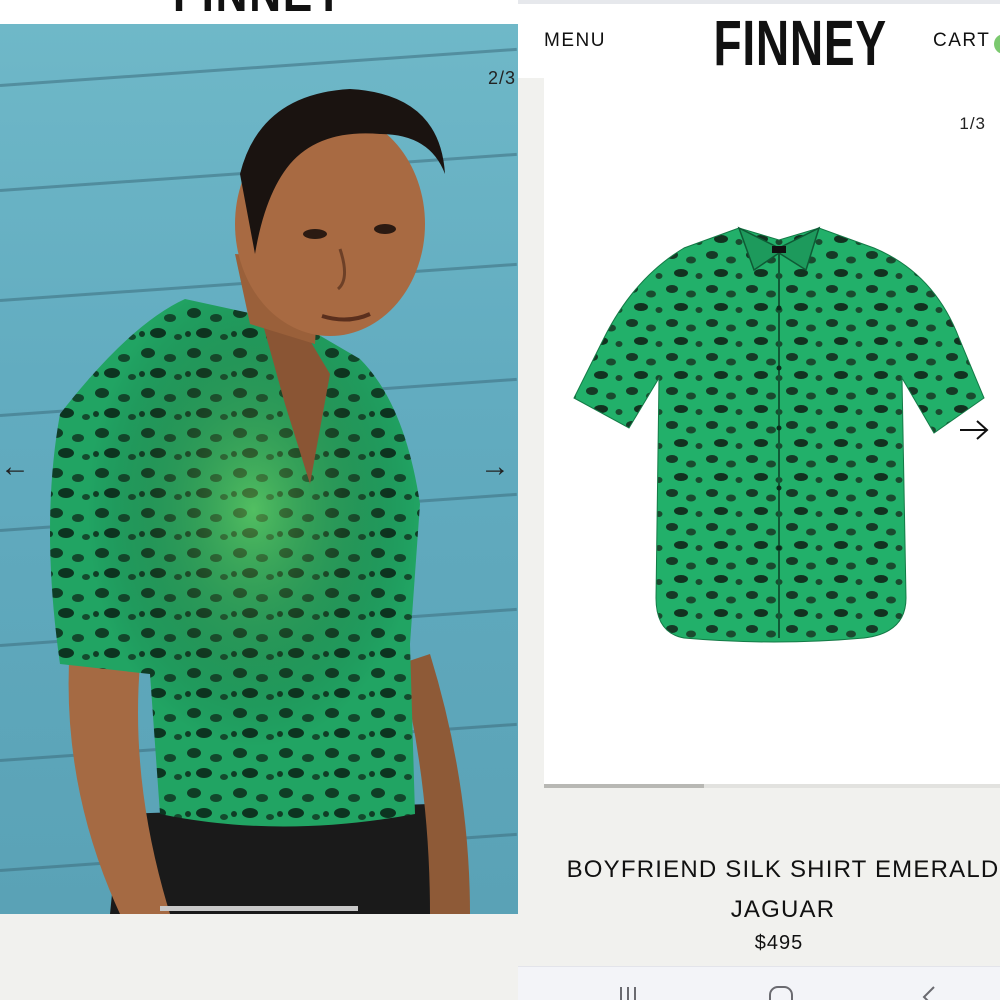  I want to click on recents-icon, so click(629, 992).